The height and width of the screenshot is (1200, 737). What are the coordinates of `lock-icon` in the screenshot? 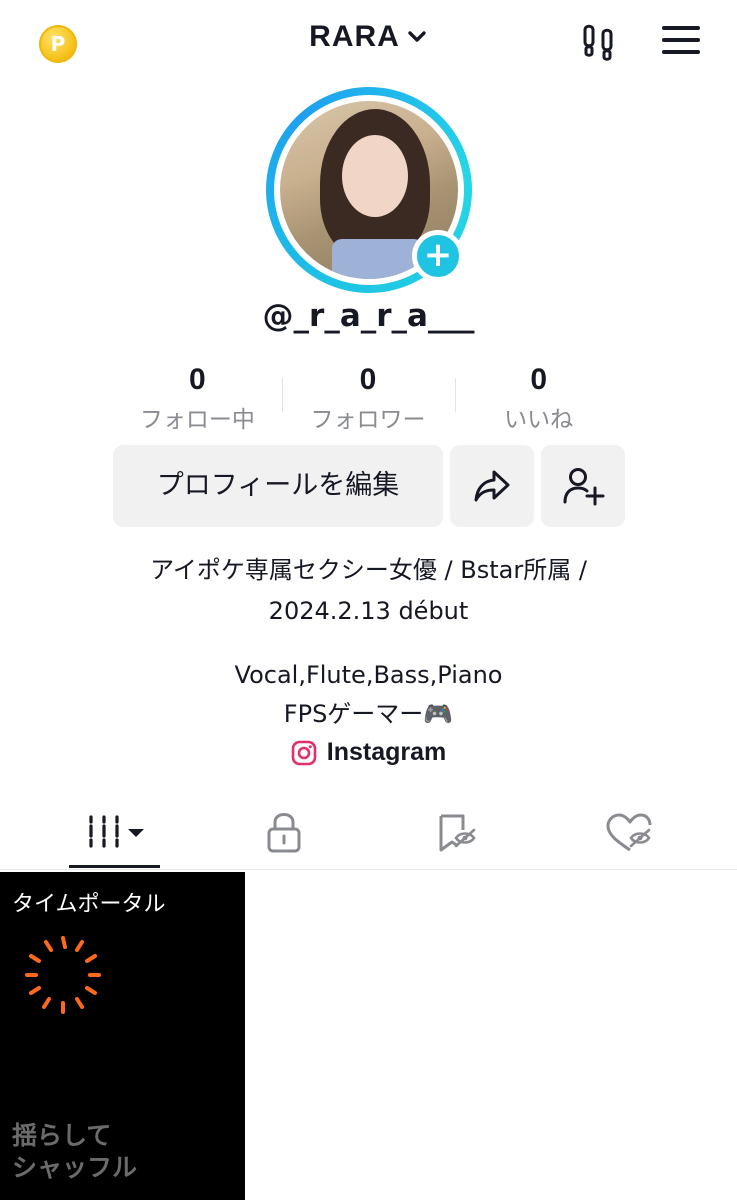 It's located at (284, 833).